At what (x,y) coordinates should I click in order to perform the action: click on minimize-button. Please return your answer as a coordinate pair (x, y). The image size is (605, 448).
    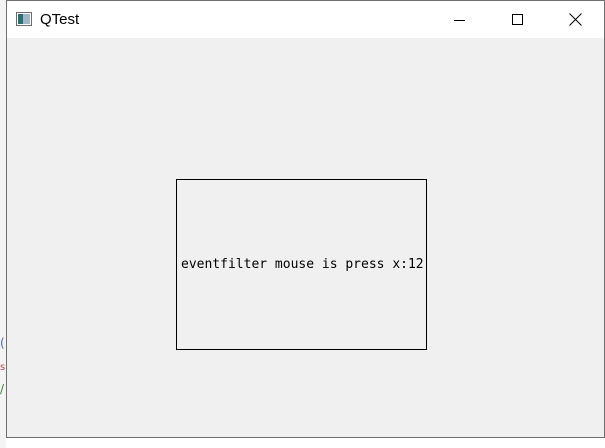
    Looking at the image, I should click on (460, 19).